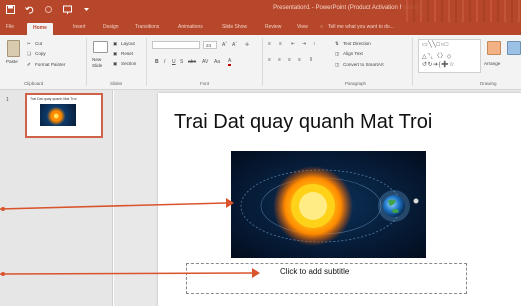 The width and height of the screenshot is (521, 306). I want to click on slide-number: 1, so click(7, 100).